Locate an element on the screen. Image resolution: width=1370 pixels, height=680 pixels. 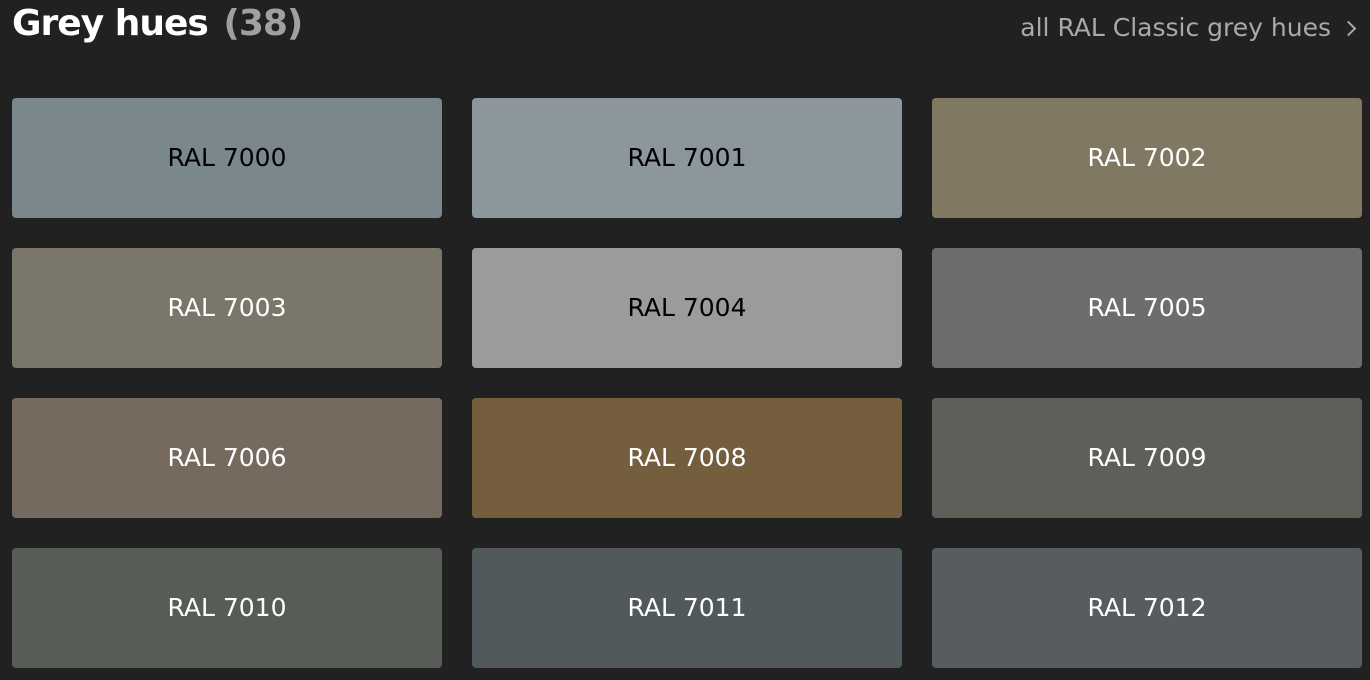
color-swatch: RAL 7004 is located at coordinates (687, 308).